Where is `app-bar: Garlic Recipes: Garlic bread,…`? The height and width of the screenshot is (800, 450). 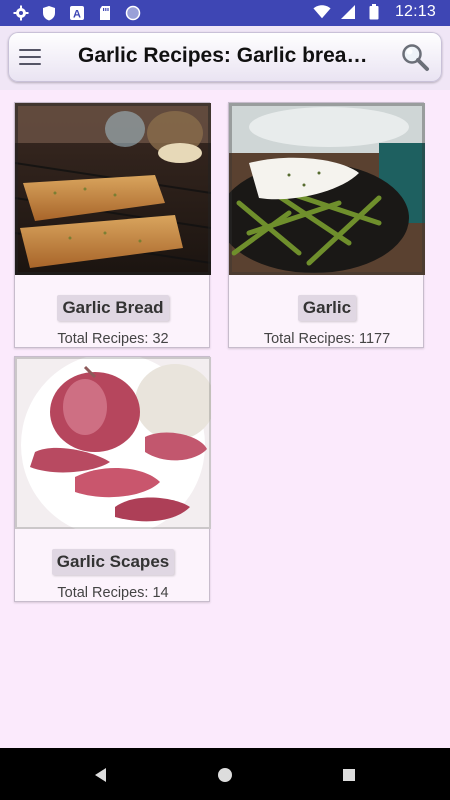
app-bar: Garlic Recipes: Garlic bread,… is located at coordinates (225, 58).